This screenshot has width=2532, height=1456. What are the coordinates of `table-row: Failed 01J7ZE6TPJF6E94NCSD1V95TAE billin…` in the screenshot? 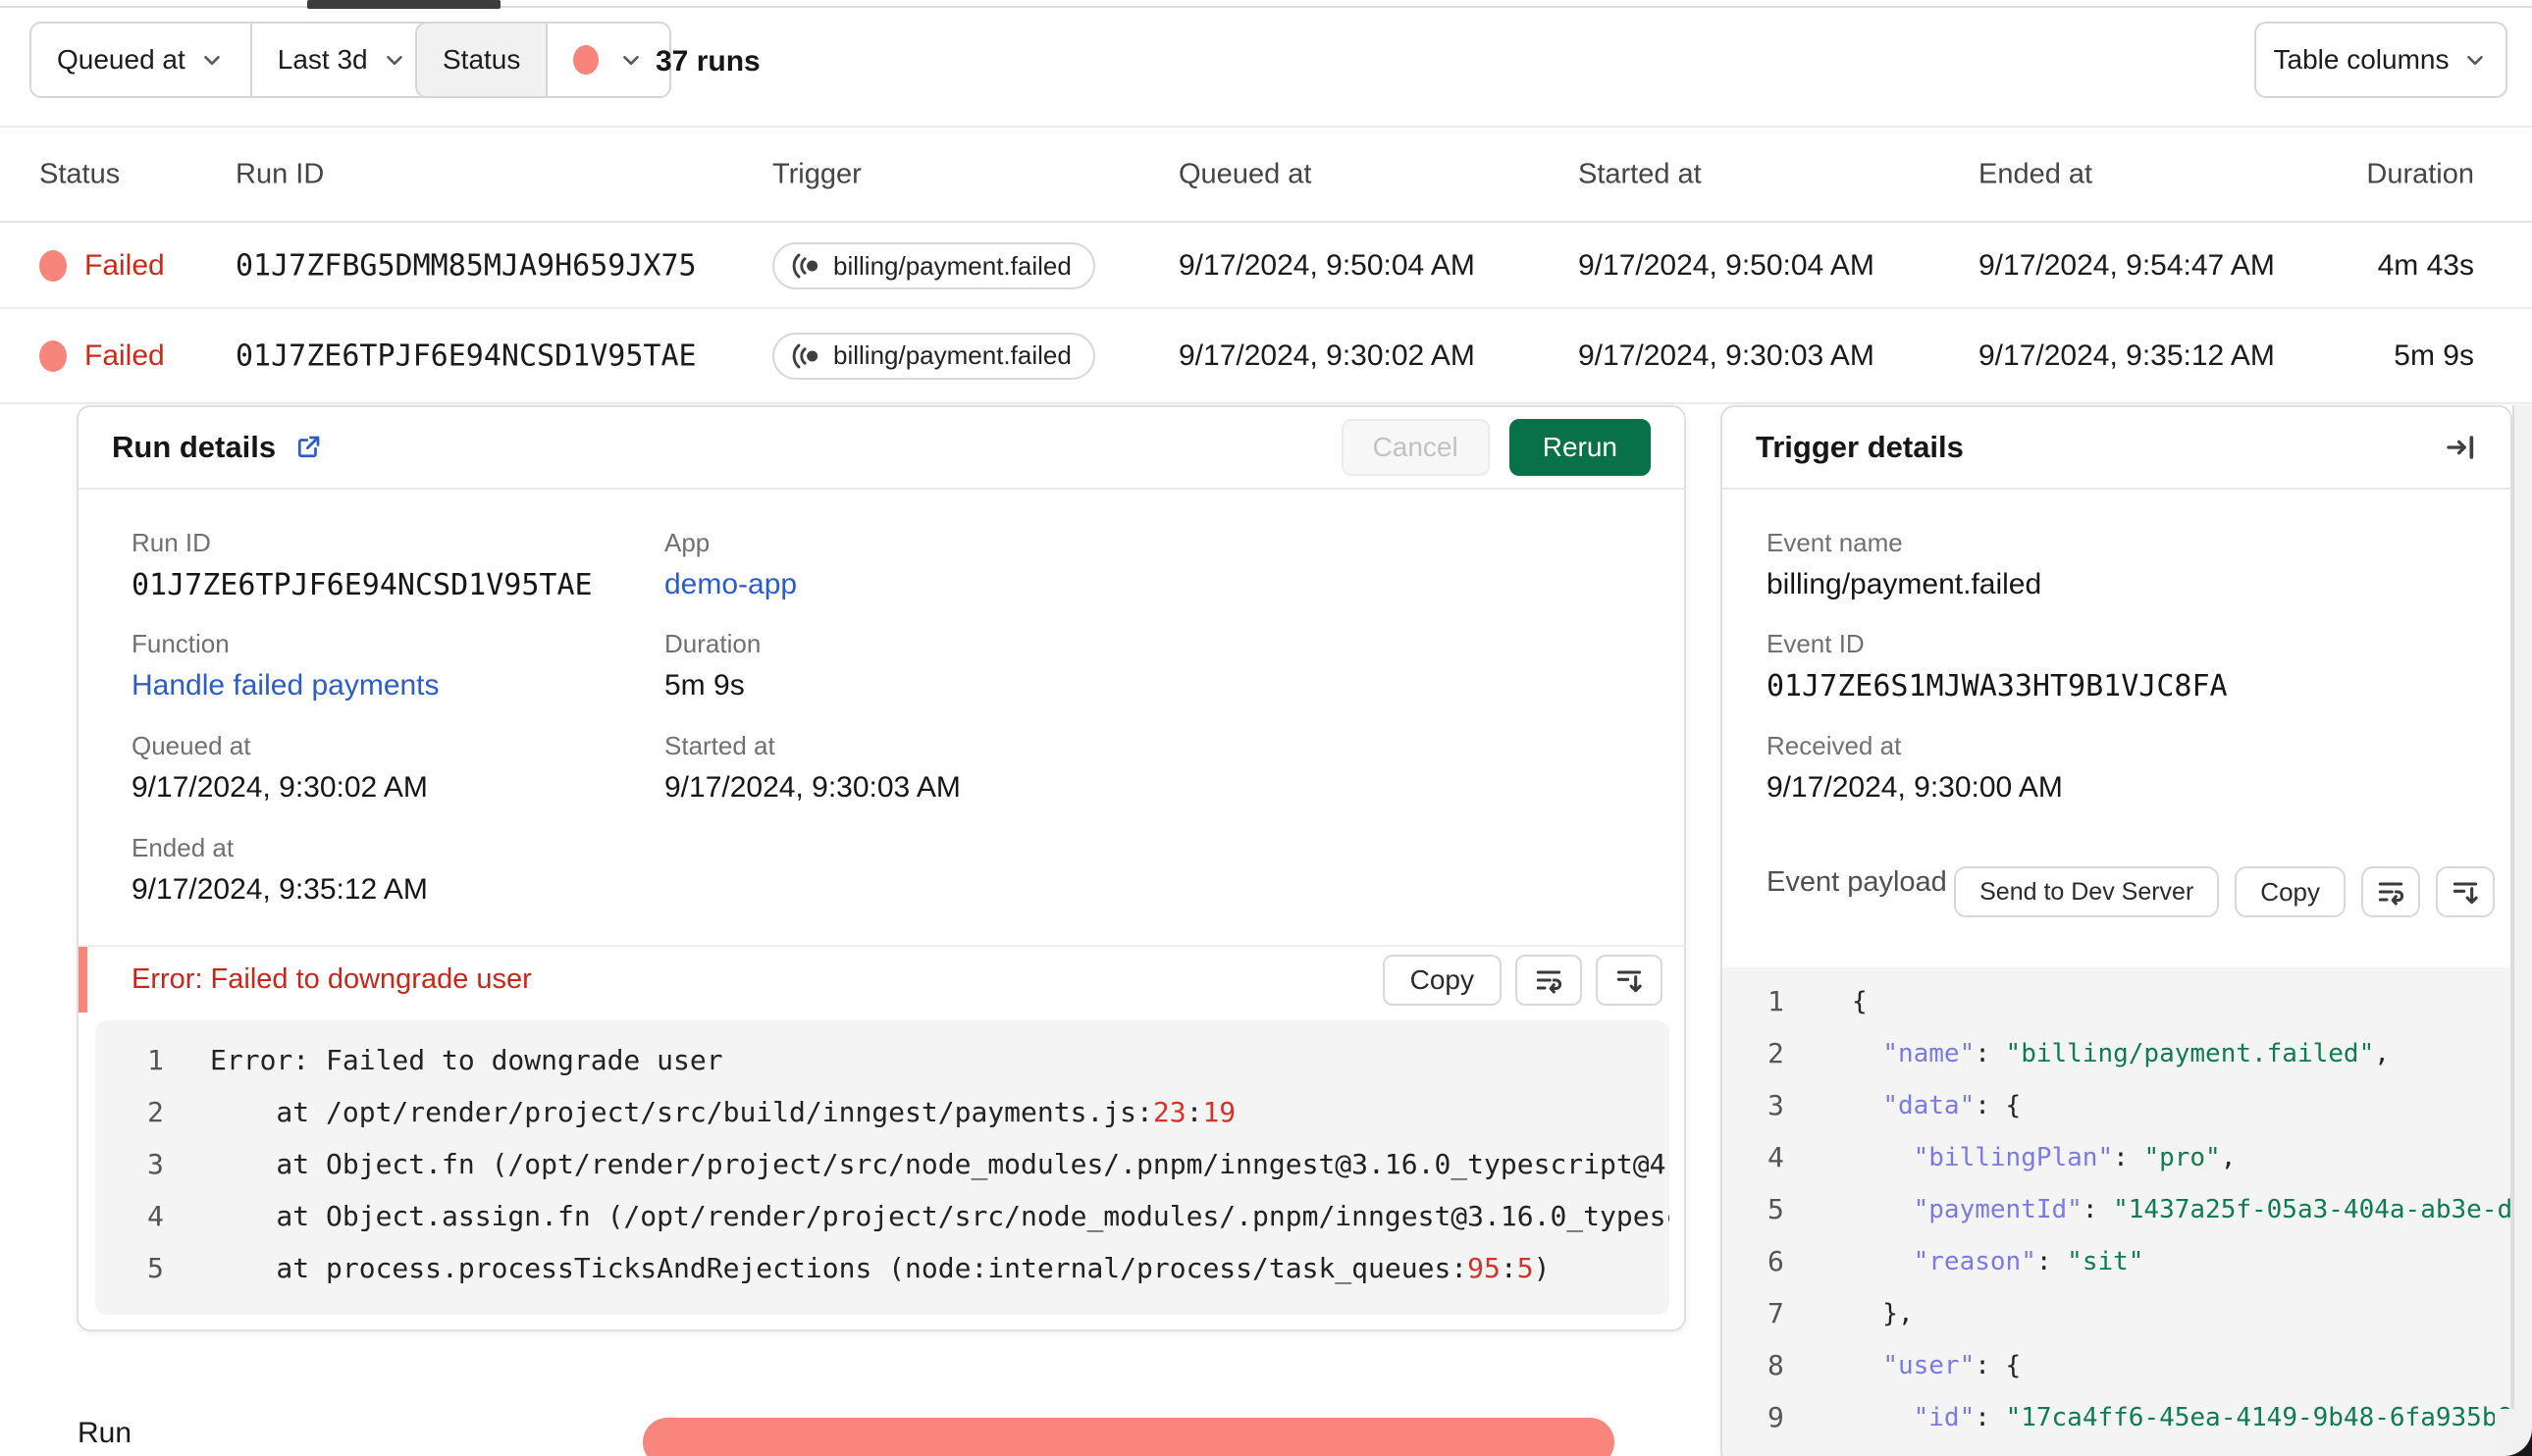 It's located at (1266, 356).